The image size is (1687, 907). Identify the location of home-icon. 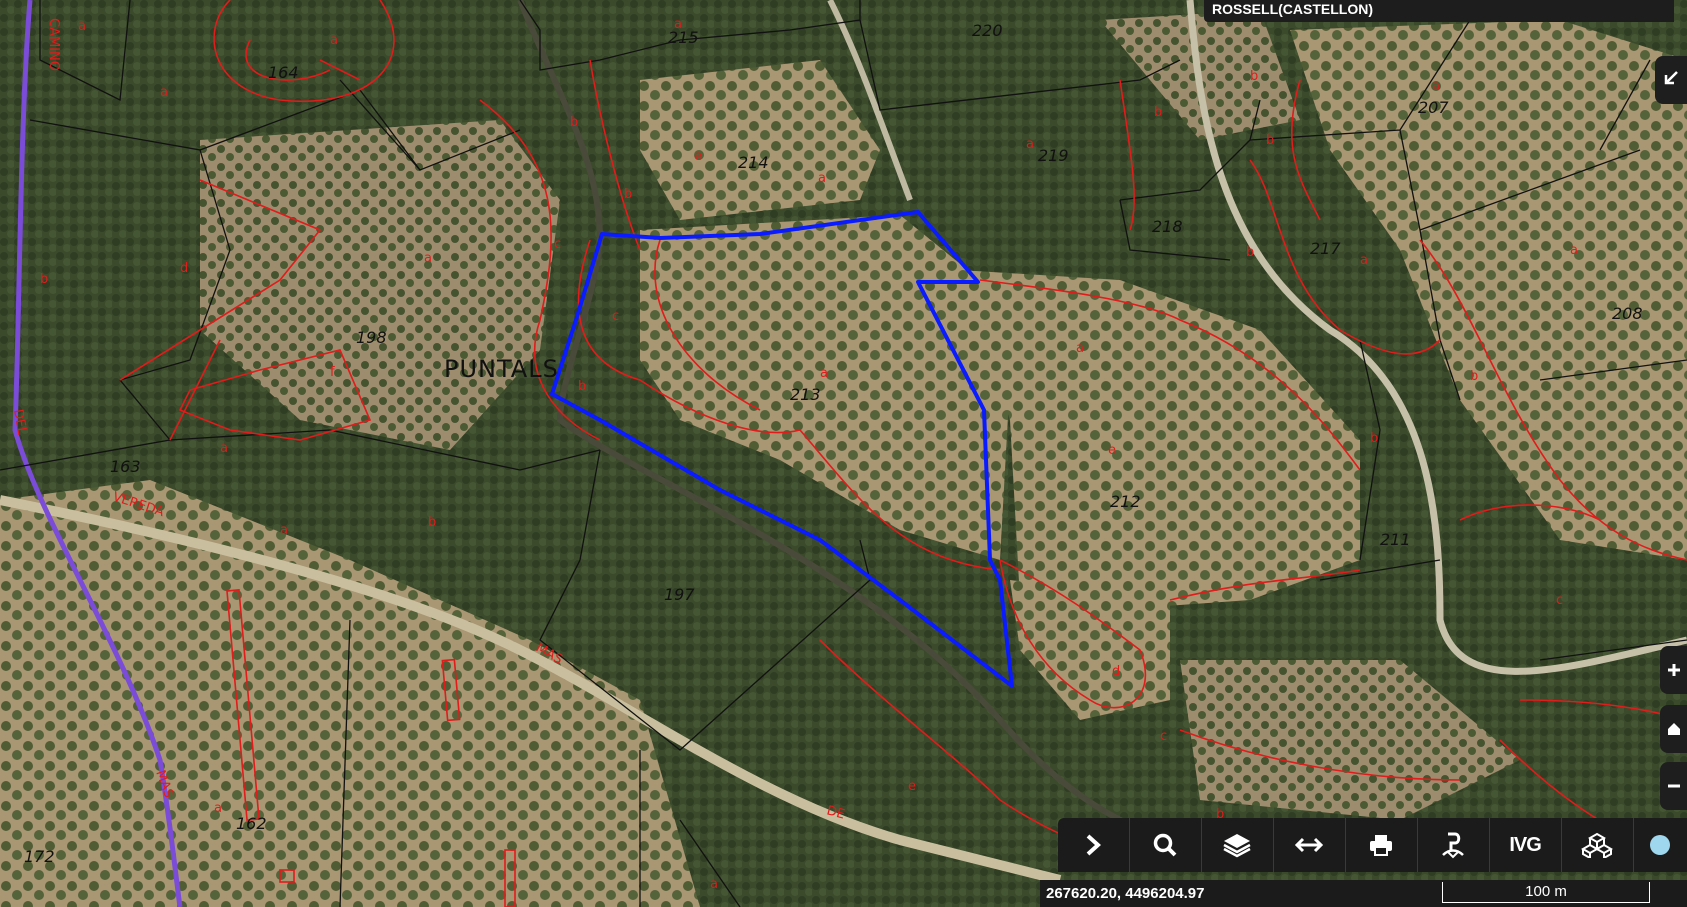
(1674, 729).